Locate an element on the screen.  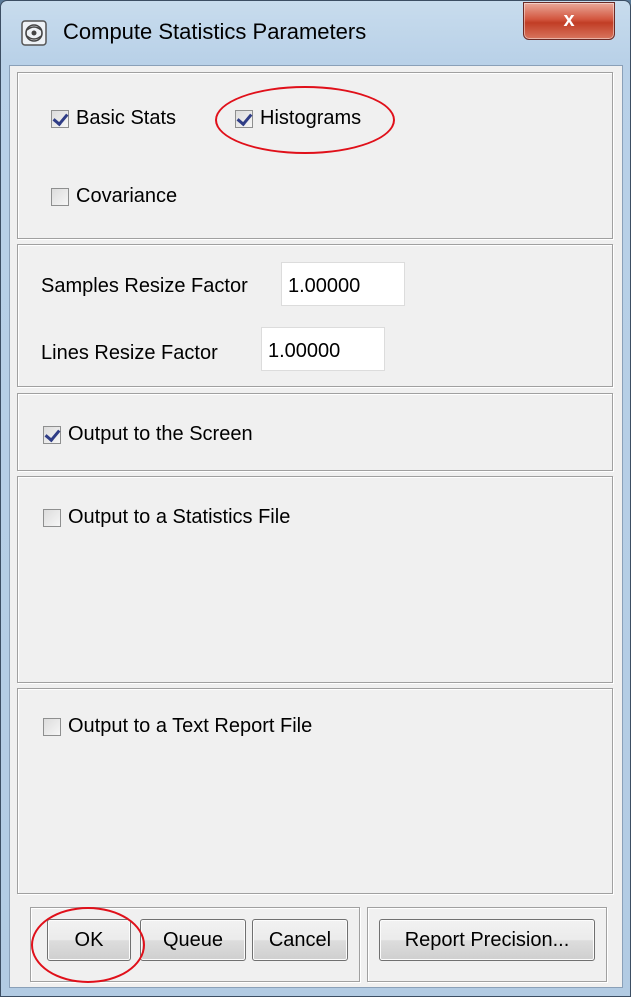
output-screen-checkbox: Output to the Screen is located at coordinates (148, 434).